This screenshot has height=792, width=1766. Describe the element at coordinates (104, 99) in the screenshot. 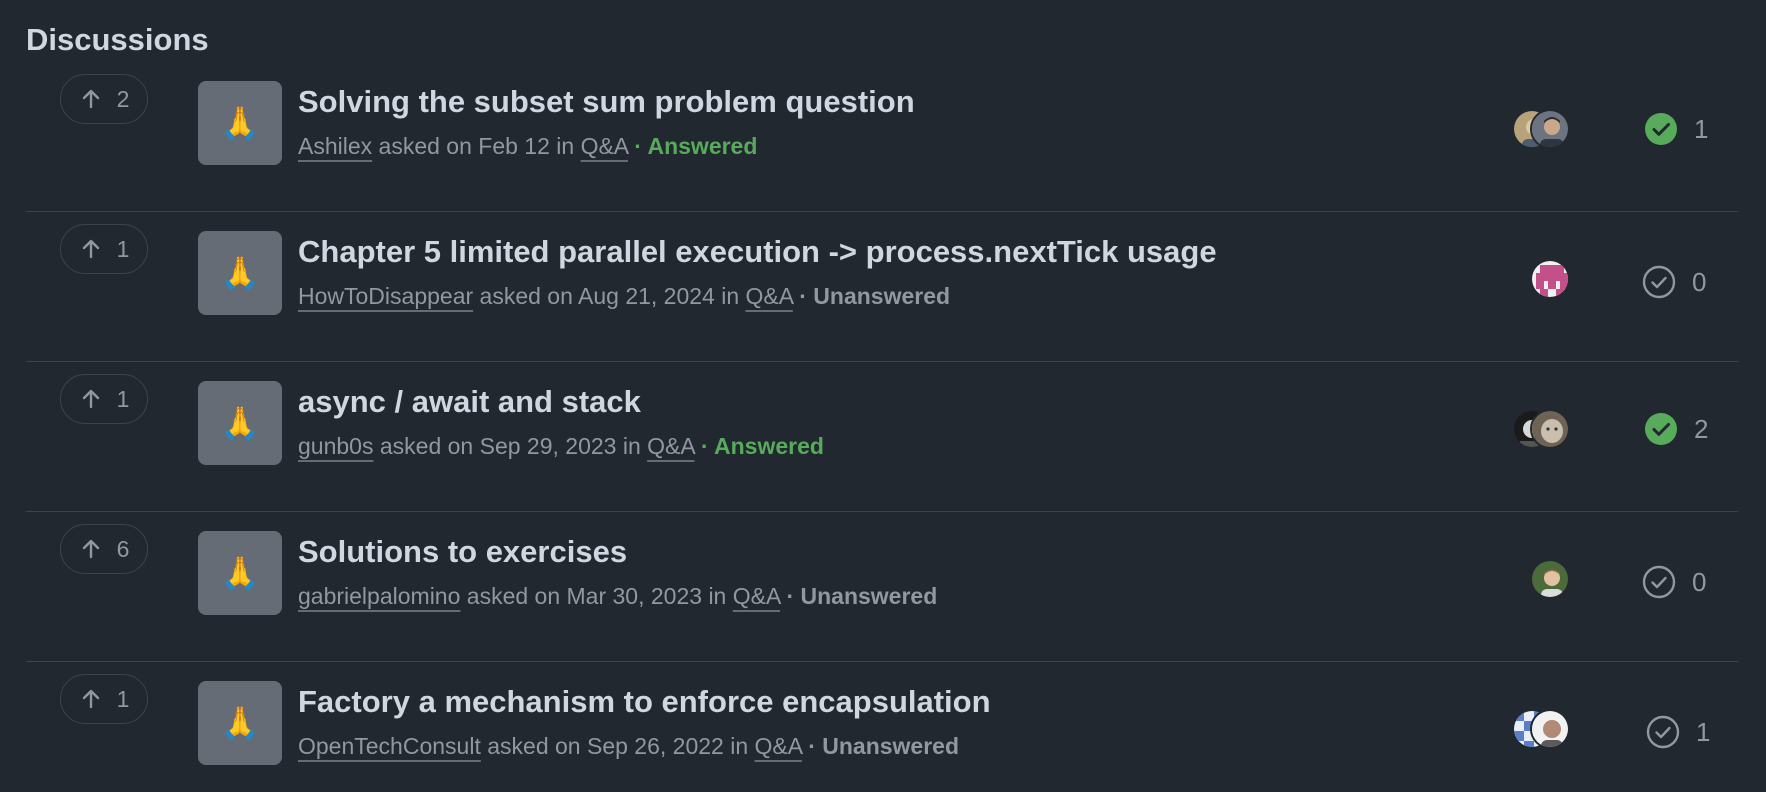

I see `upvote-button: 2` at that location.